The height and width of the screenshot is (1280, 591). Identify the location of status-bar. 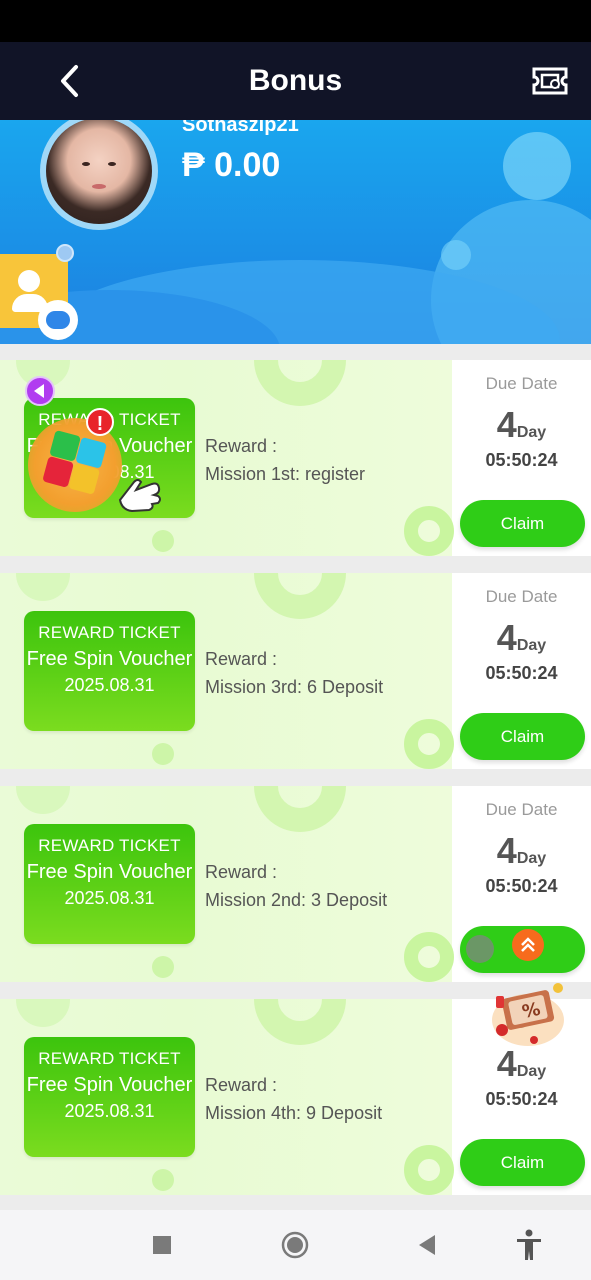
(295, 21).